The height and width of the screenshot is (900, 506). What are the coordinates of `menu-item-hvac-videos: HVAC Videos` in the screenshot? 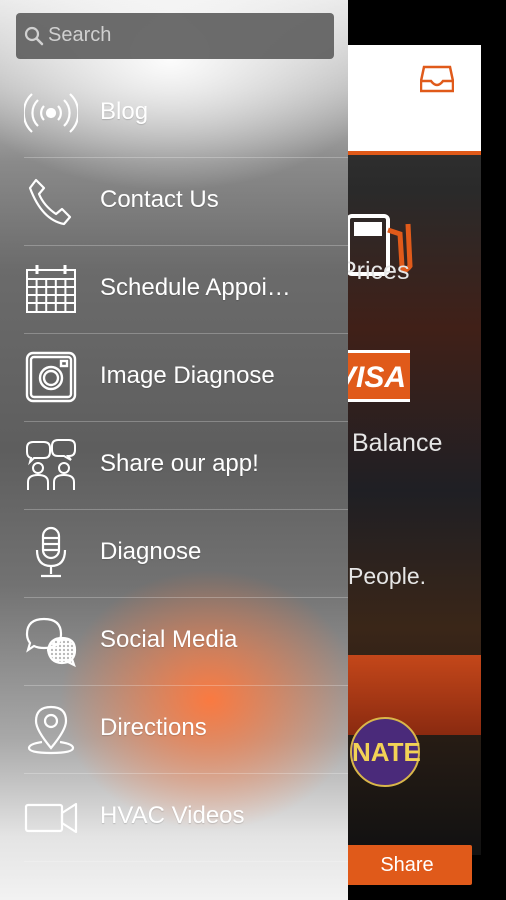 It's located at (174, 818).